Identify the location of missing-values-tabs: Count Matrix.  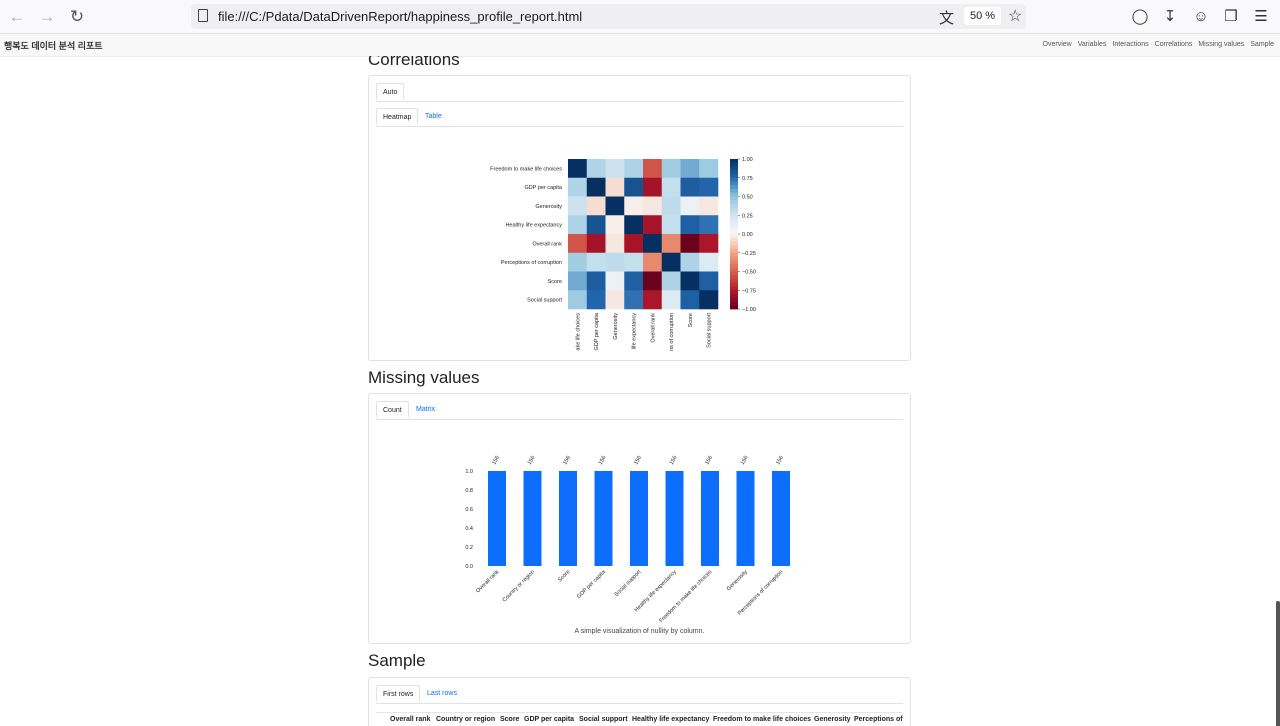
(639, 410).